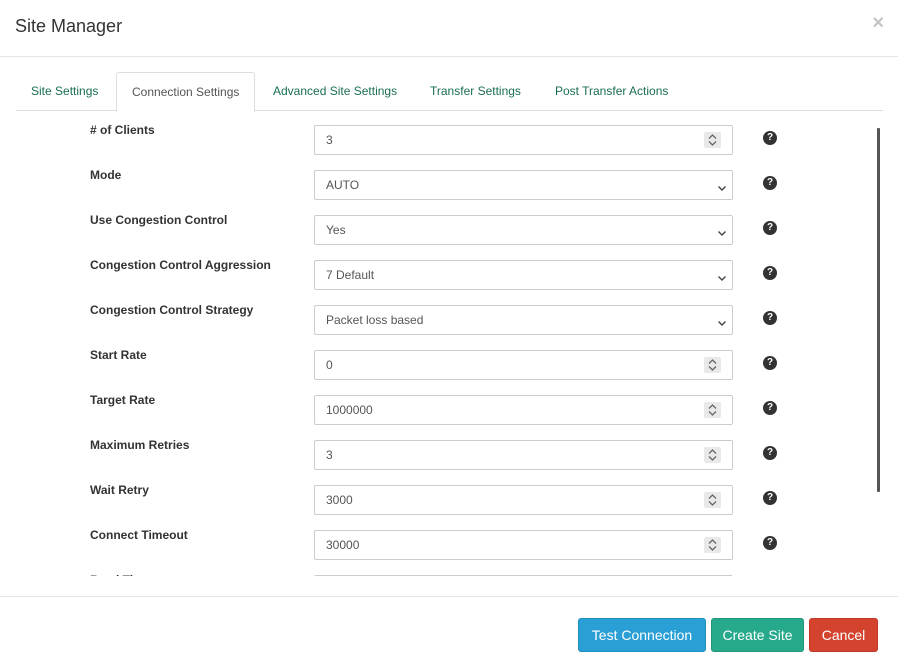  Describe the element at coordinates (523, 575) in the screenshot. I see `read-timeout-input` at that location.